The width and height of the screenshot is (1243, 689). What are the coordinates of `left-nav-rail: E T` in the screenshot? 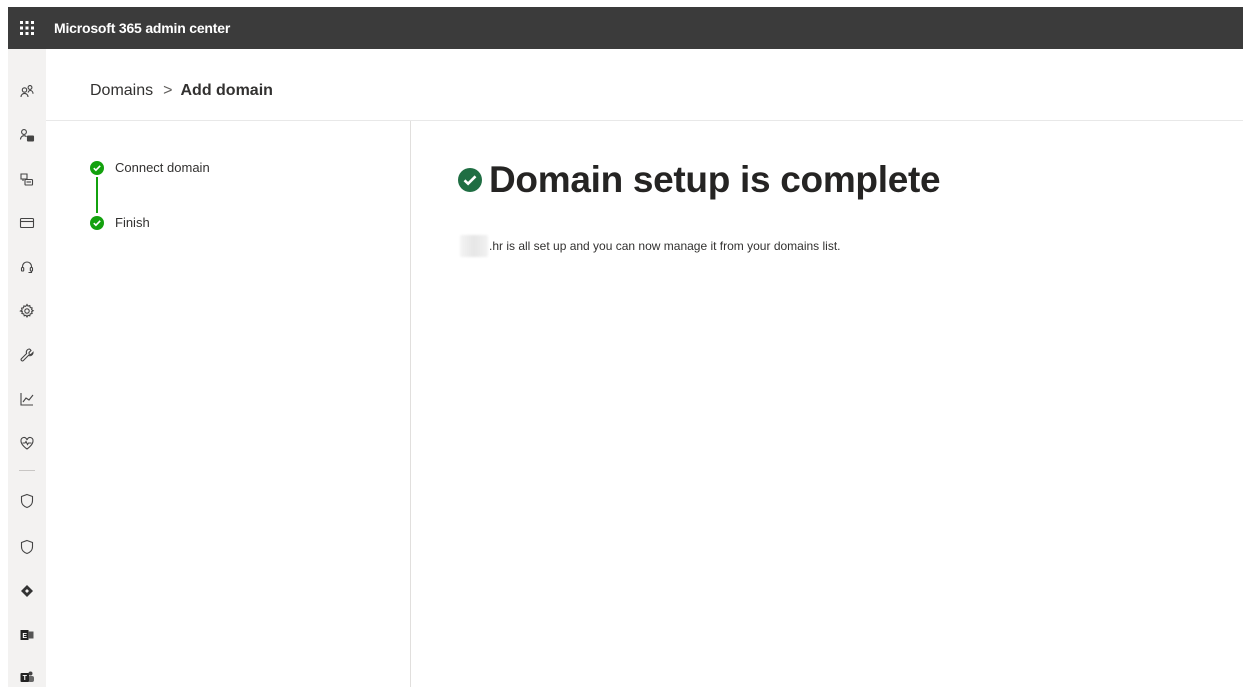 It's located at (27, 368).